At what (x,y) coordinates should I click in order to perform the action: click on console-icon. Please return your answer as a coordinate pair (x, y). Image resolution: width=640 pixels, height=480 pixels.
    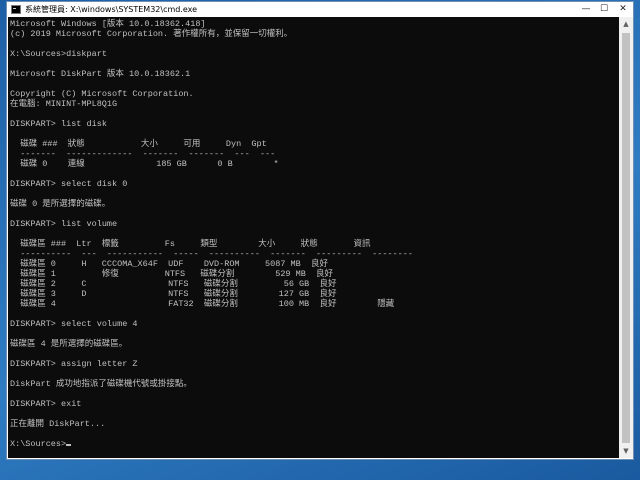
    Looking at the image, I should click on (16, 9).